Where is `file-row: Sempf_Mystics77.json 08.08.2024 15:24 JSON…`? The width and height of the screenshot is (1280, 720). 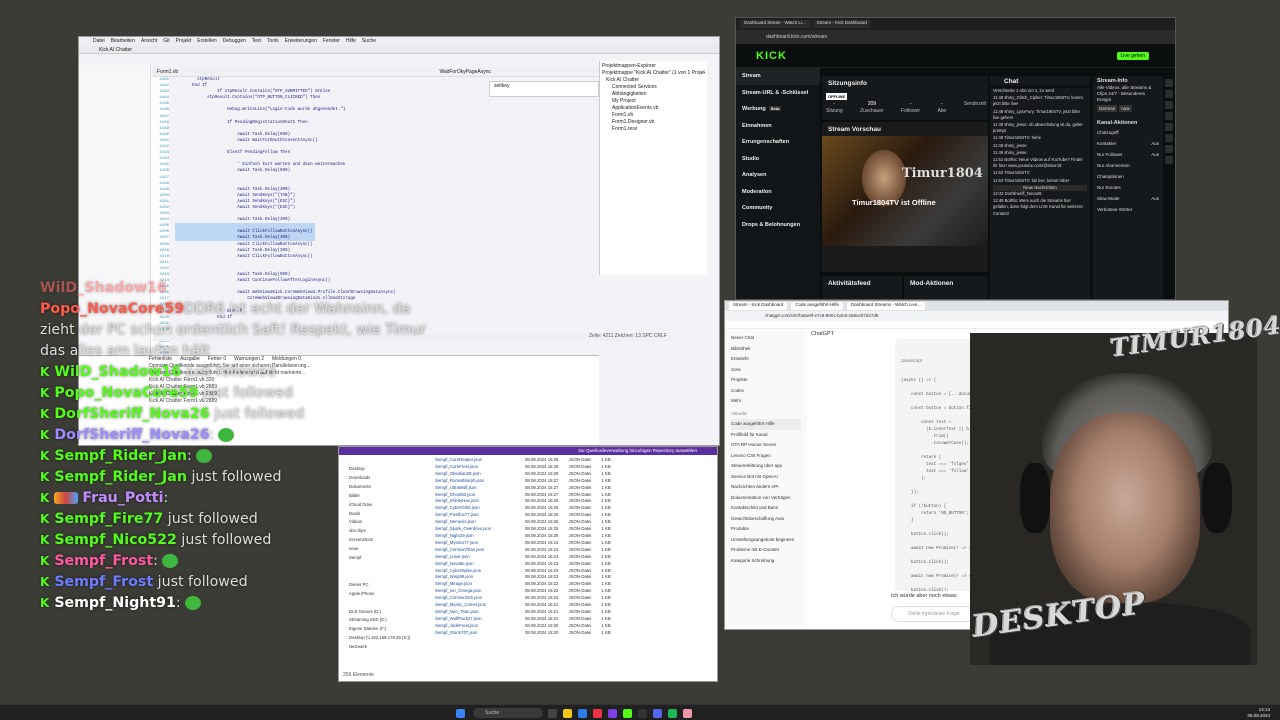
file-row: Sempf_Mystics77.json 08.08.2024 15:24 JSON… is located at coordinates (575, 543).